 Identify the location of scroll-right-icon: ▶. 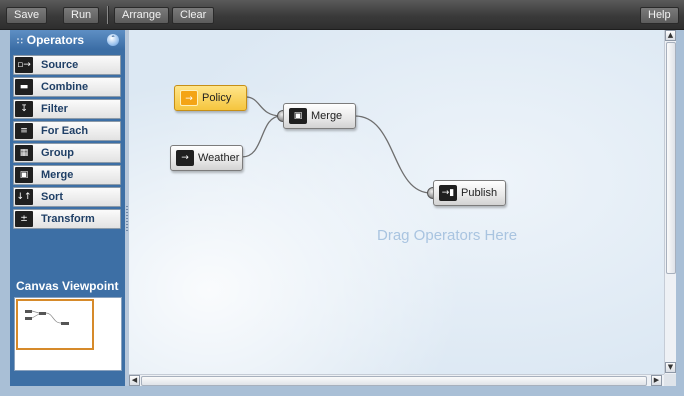
(656, 380).